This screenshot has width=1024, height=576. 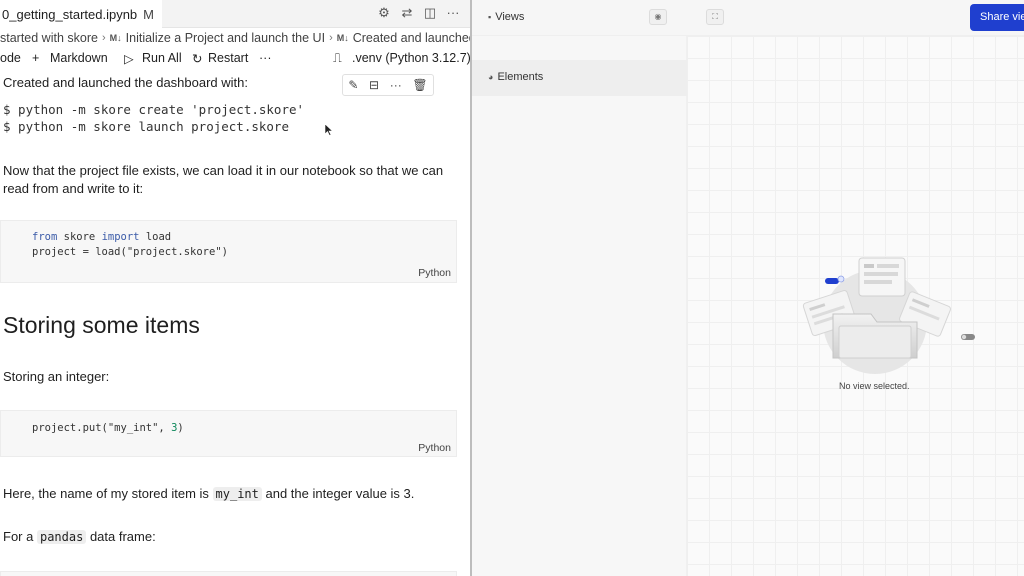 What do you see at coordinates (748, 18) in the screenshot?
I see `app-header: ▪ Views ◉ ⛶ Share vie` at bounding box center [748, 18].